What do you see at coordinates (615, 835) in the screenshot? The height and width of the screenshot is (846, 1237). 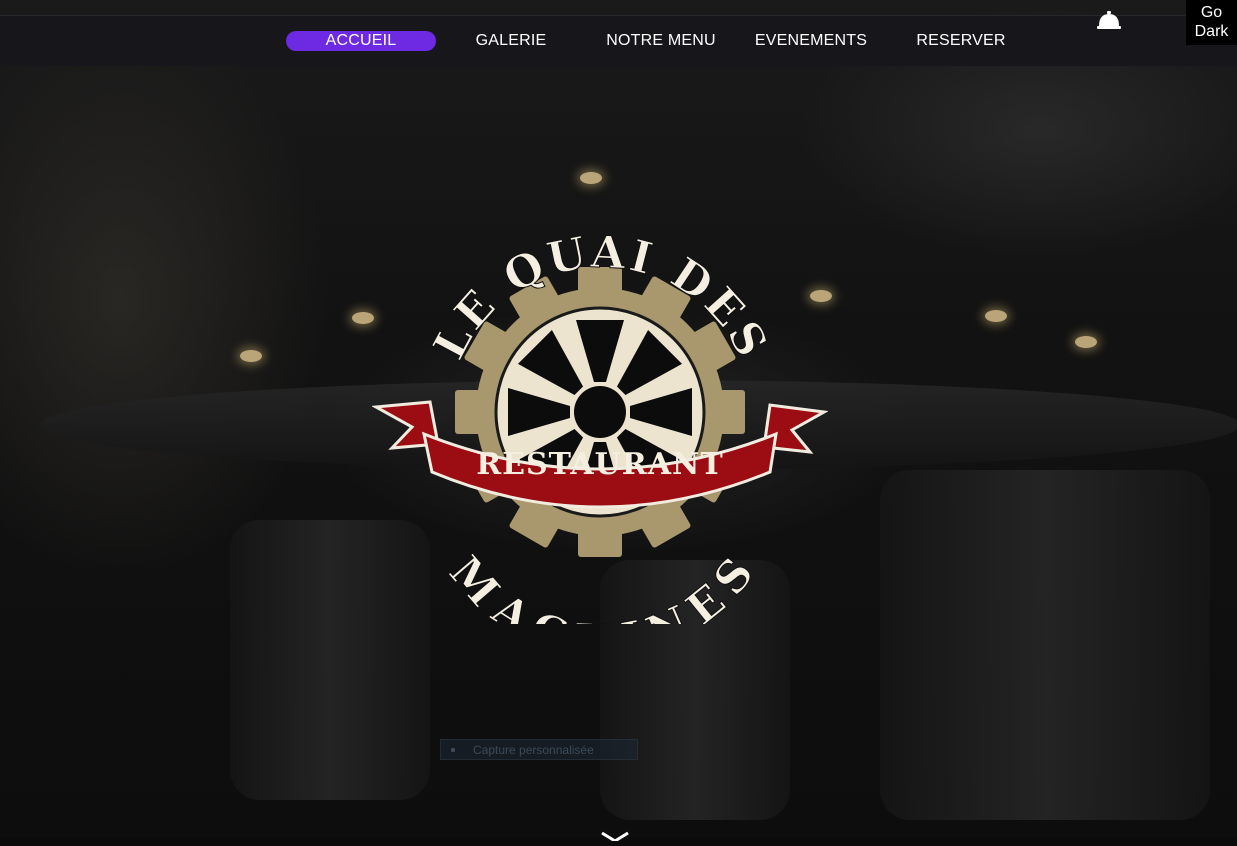 I see `chevron-down-icon` at bounding box center [615, 835].